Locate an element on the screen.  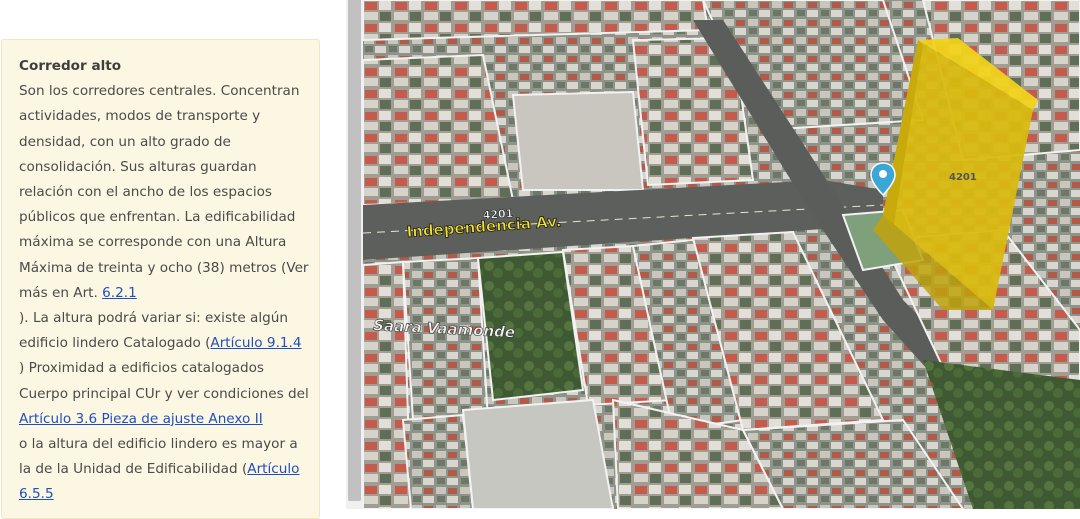
right-street-number: 4201 is located at coordinates (963, 177).